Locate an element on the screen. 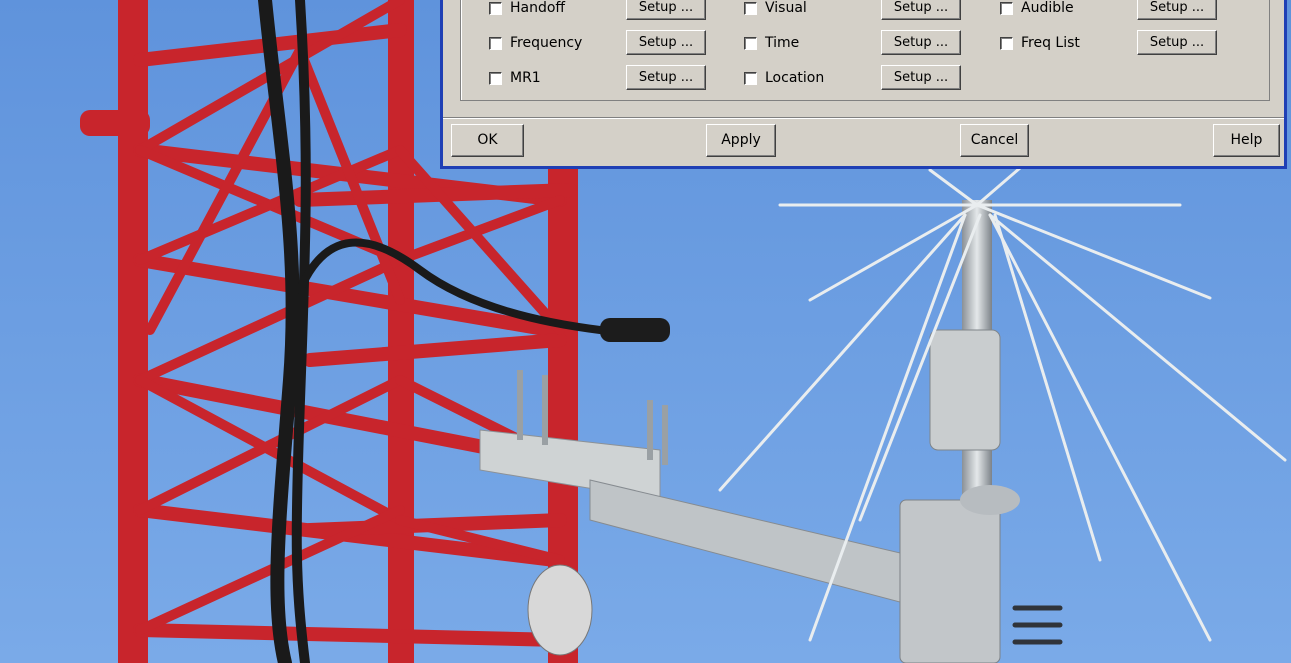 Image resolution: width=1291 pixels, height=663 pixels. visual-label: Visual is located at coordinates (786, 8).